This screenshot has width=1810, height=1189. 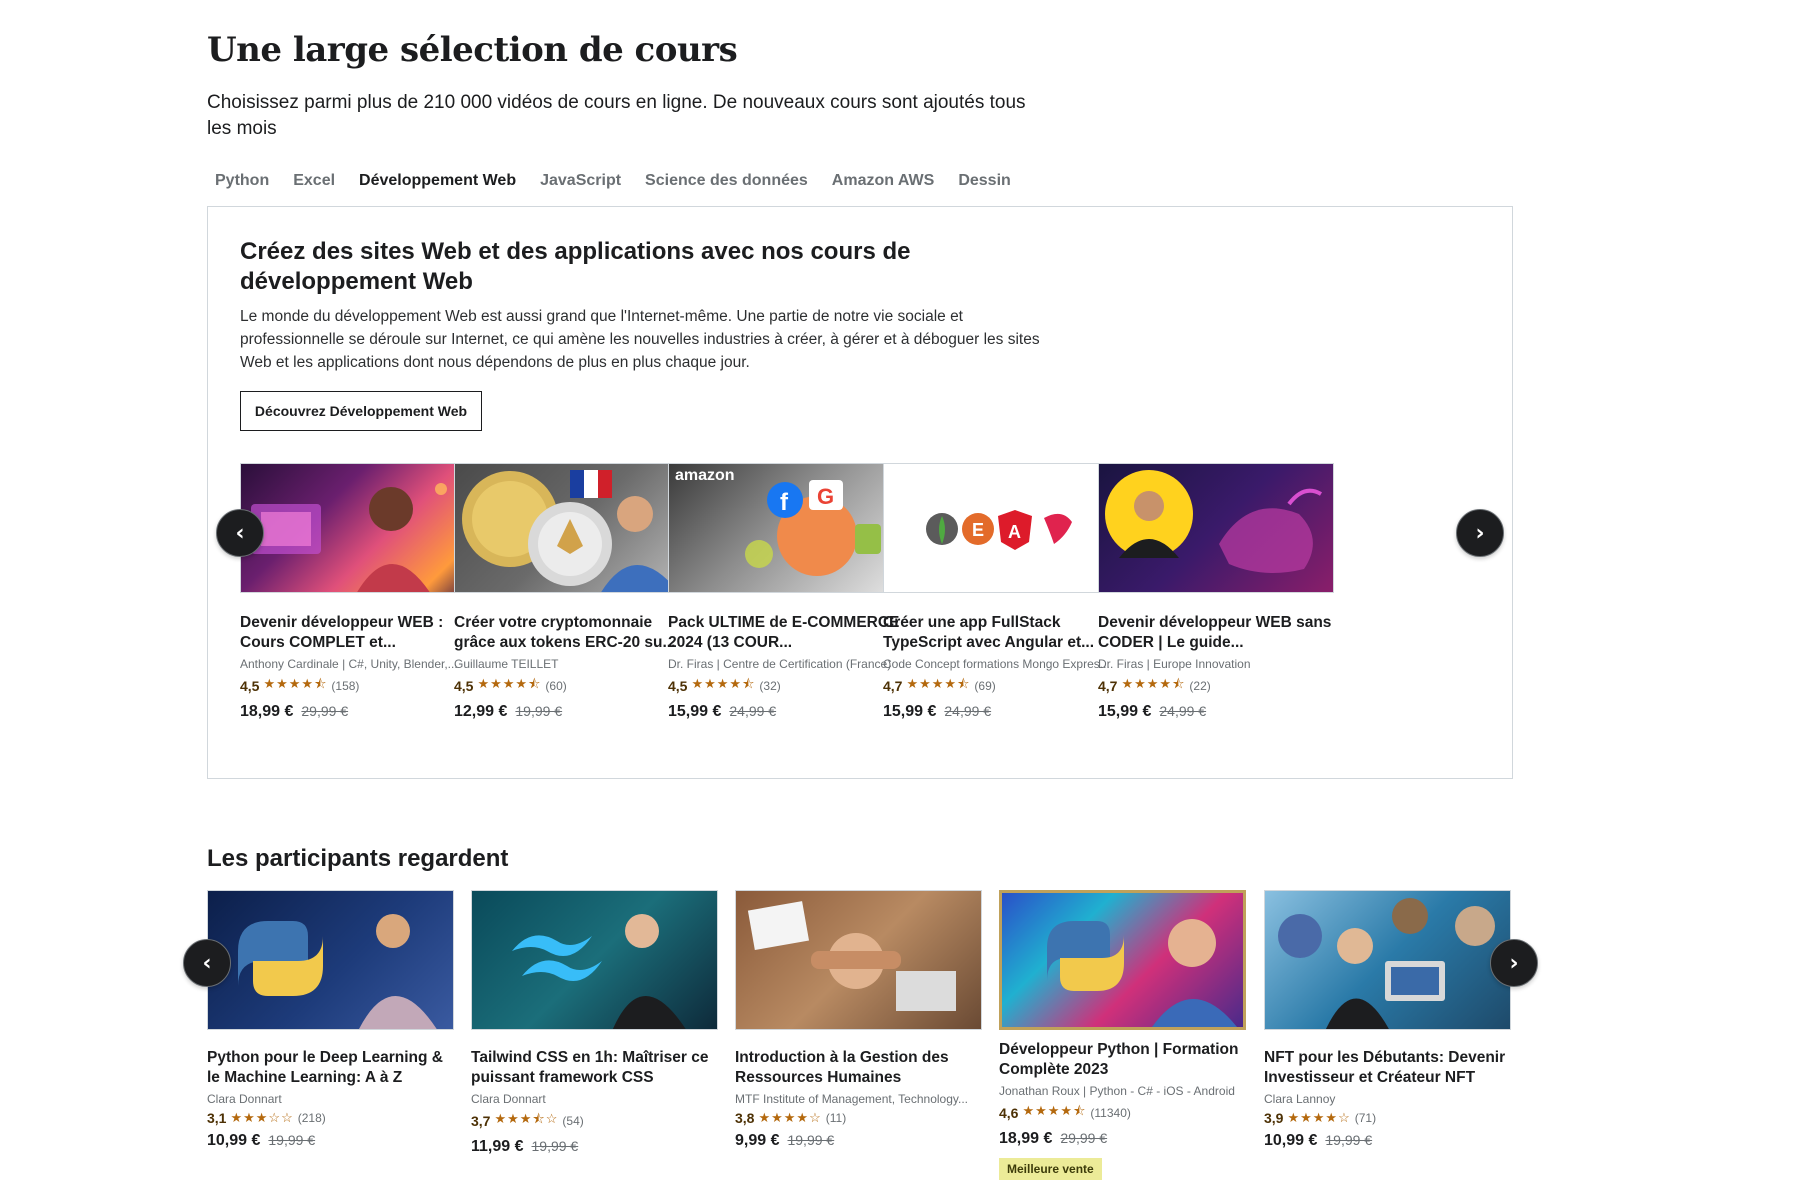 I want to click on svg-text: f, so click(x=784, y=502).